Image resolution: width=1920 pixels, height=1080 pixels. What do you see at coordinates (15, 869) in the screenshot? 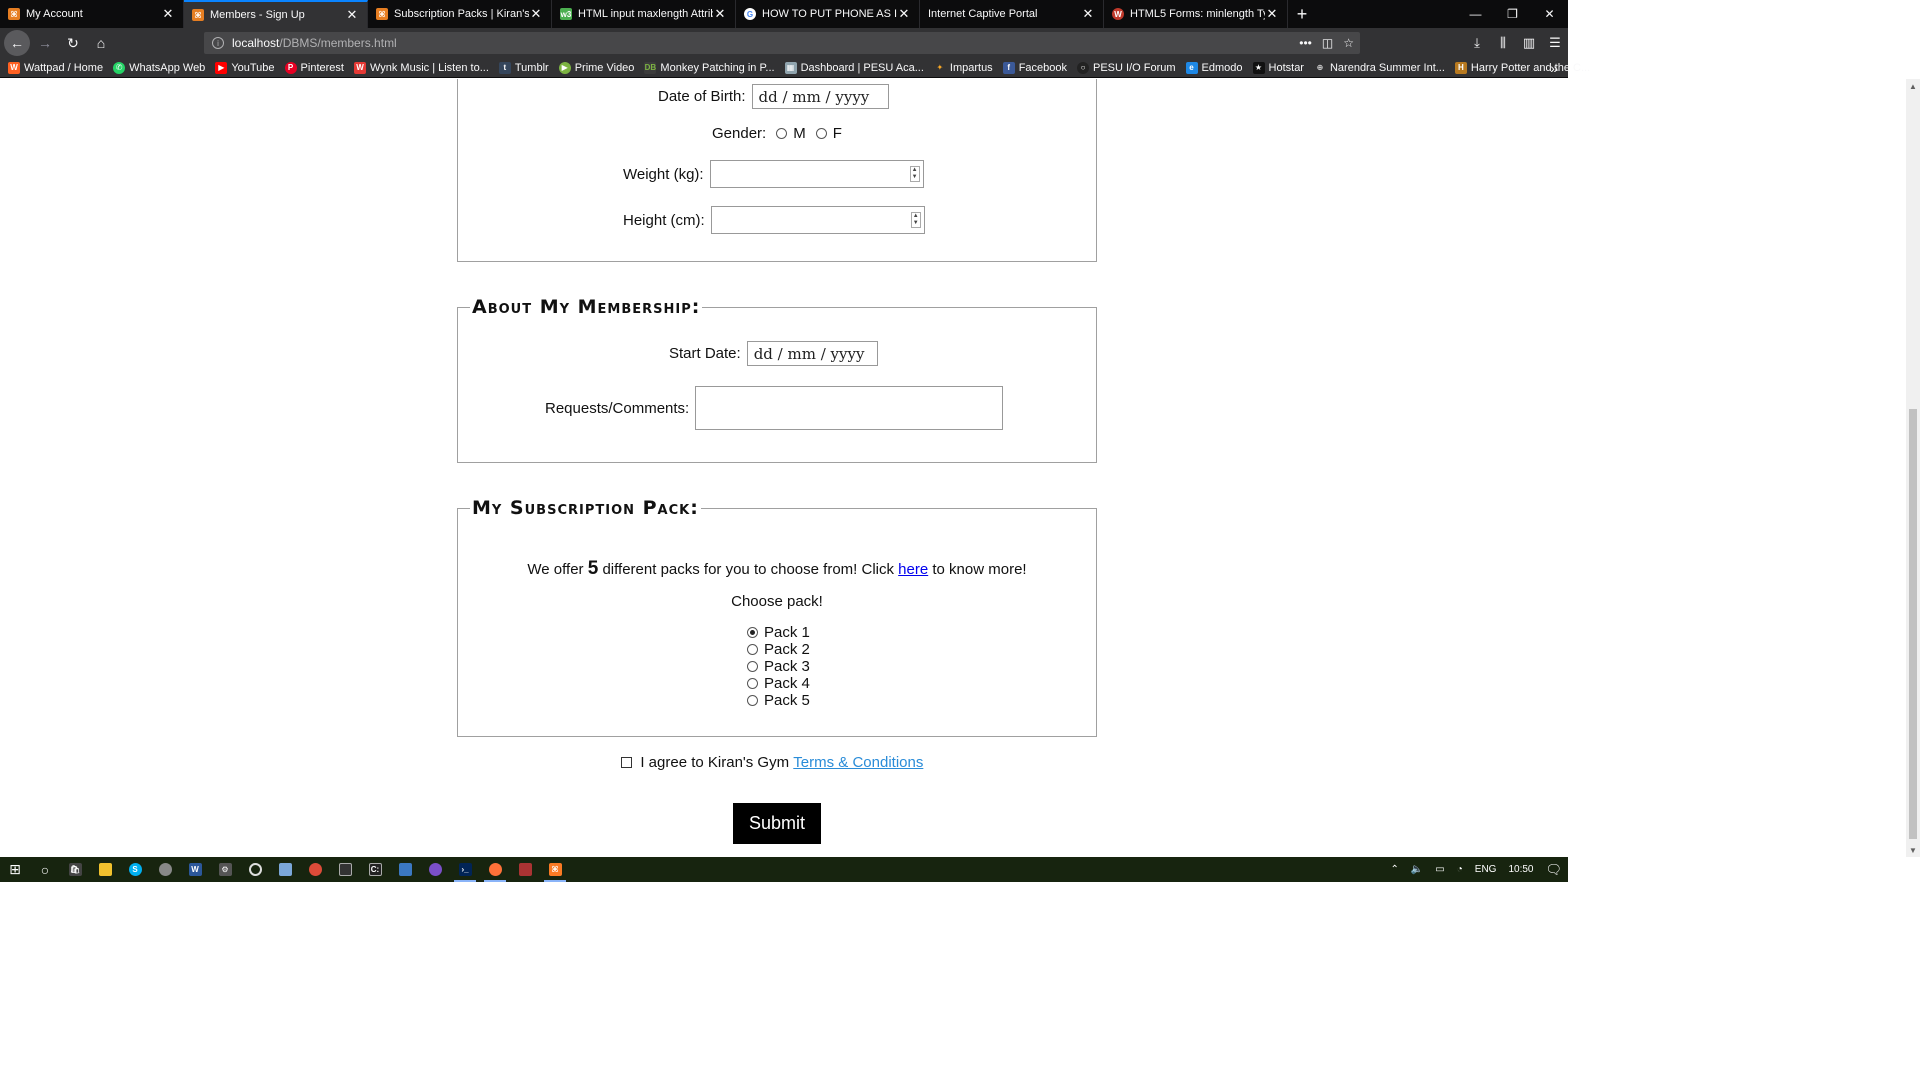
I see `windows-start-icon: ⊞` at bounding box center [15, 869].